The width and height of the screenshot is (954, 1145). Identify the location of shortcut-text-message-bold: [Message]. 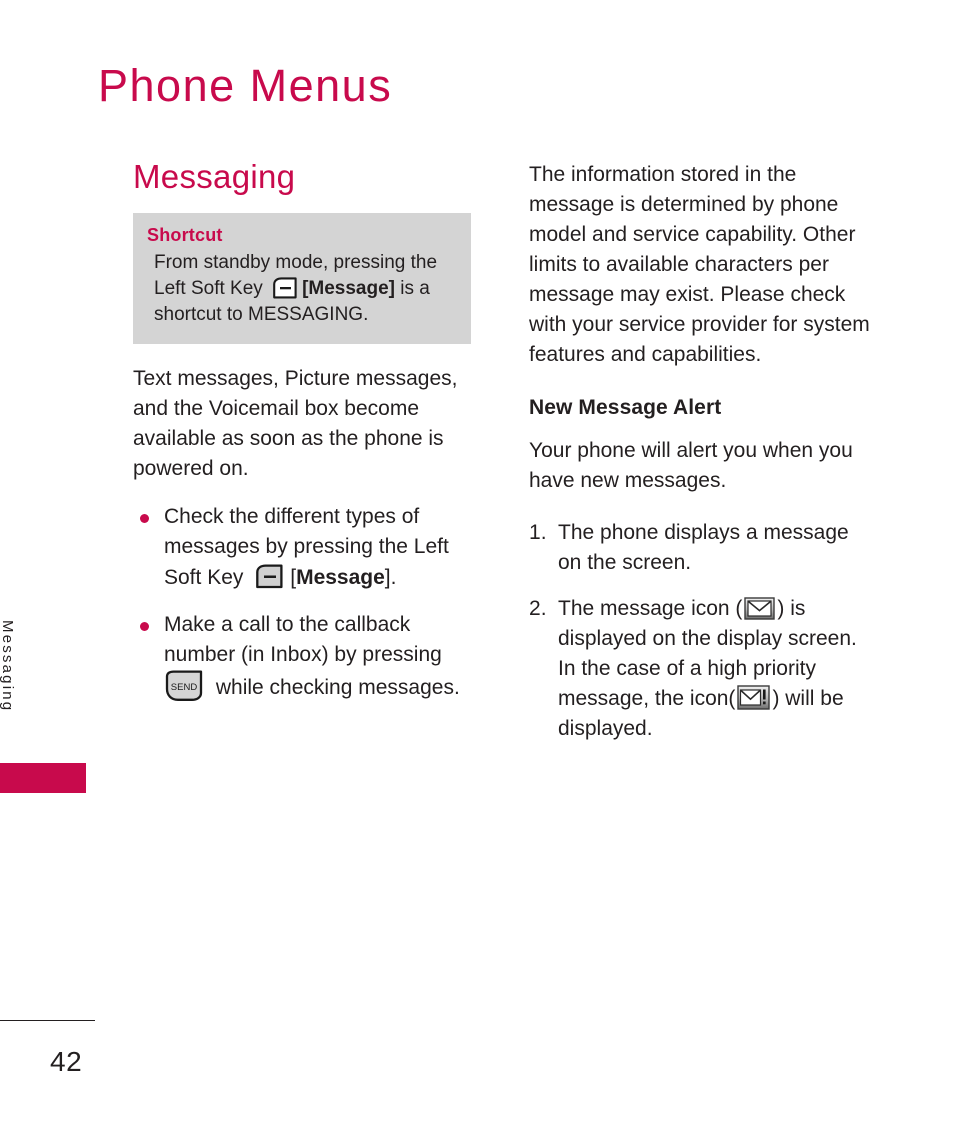
(348, 289).